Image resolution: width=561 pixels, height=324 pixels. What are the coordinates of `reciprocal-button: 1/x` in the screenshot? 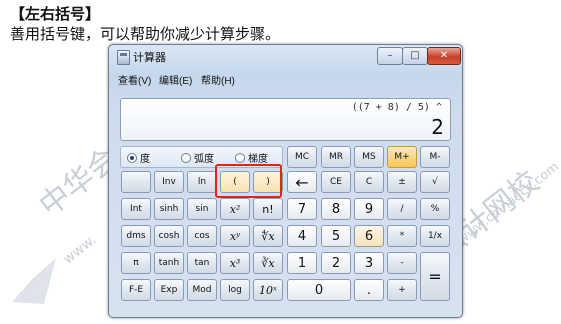 It's located at (435, 236).